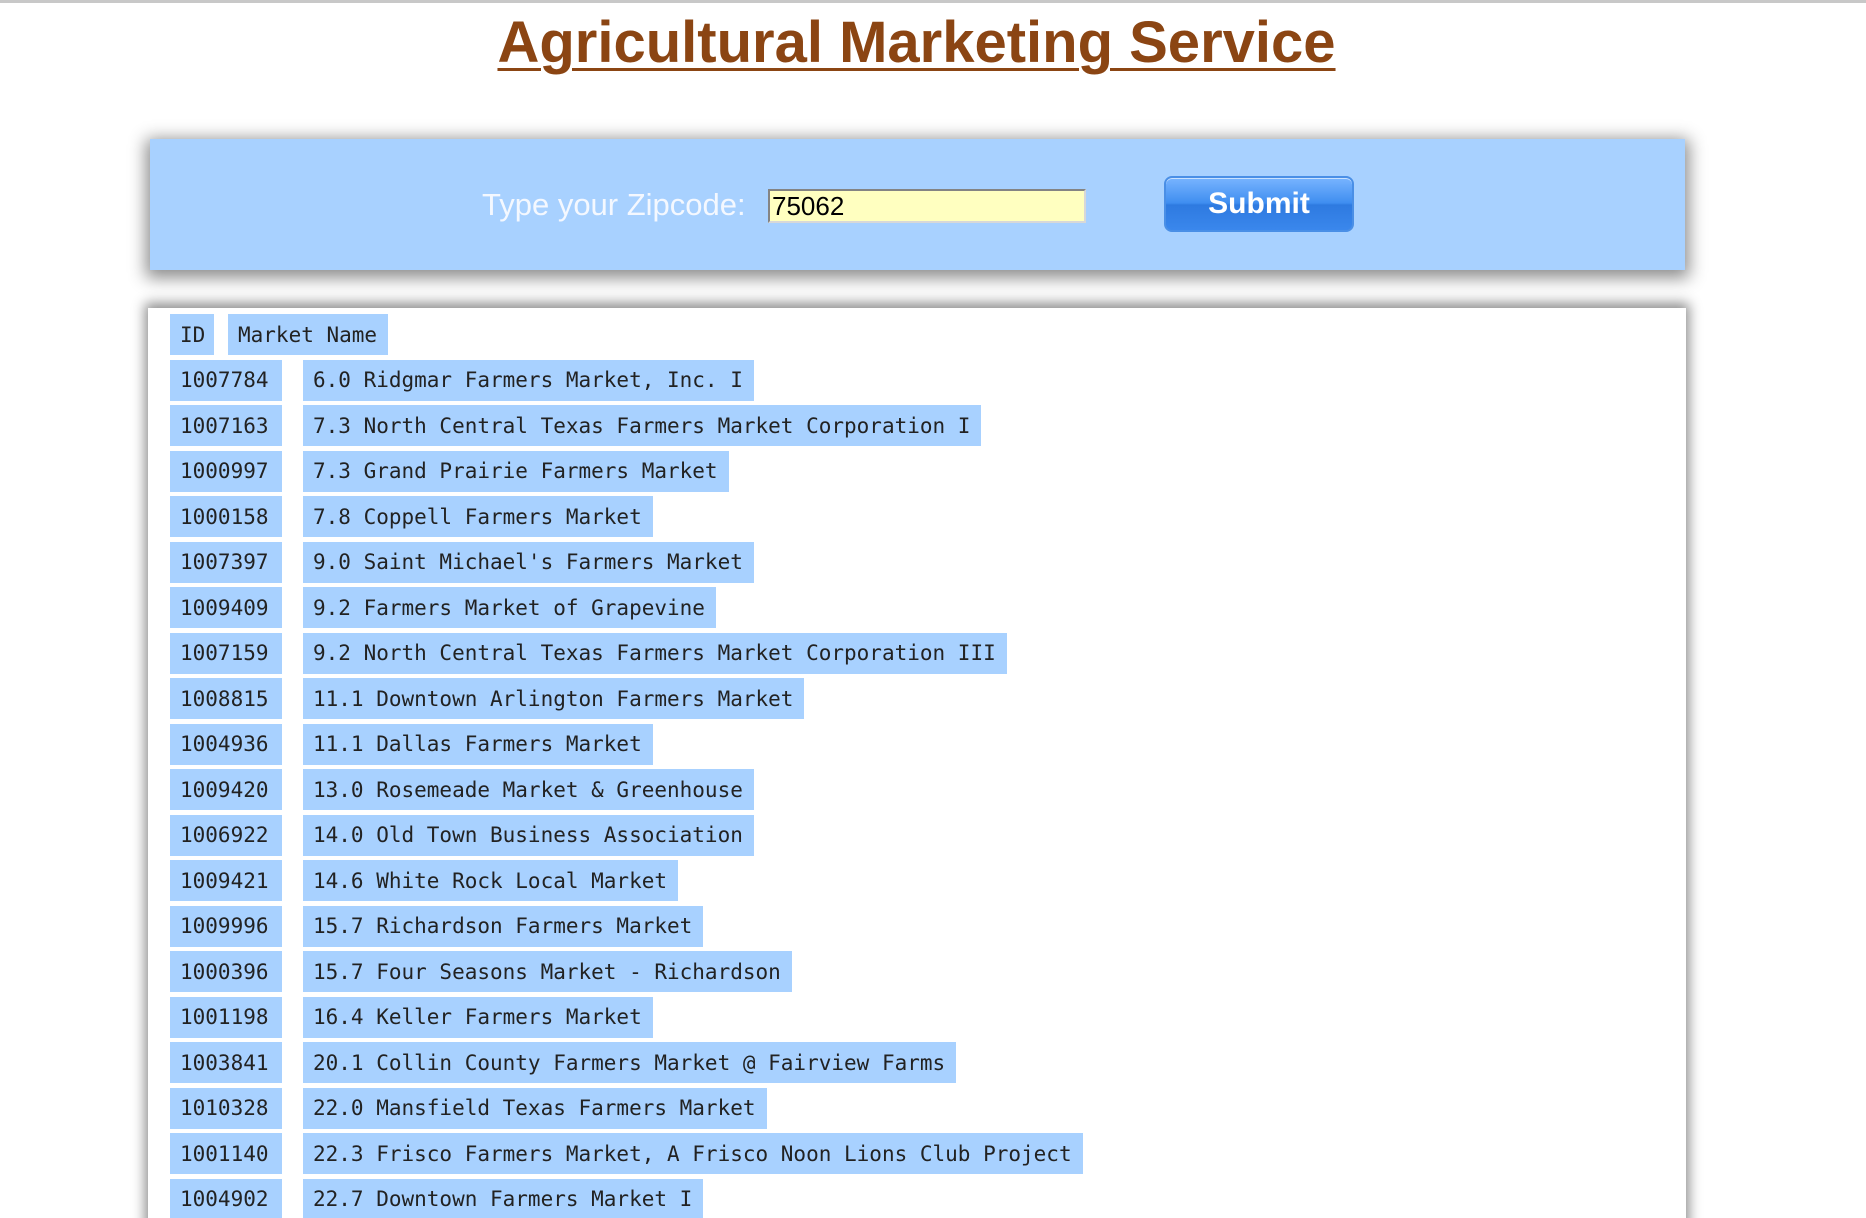  I want to click on market-id-cell: 1000158, so click(226, 516).